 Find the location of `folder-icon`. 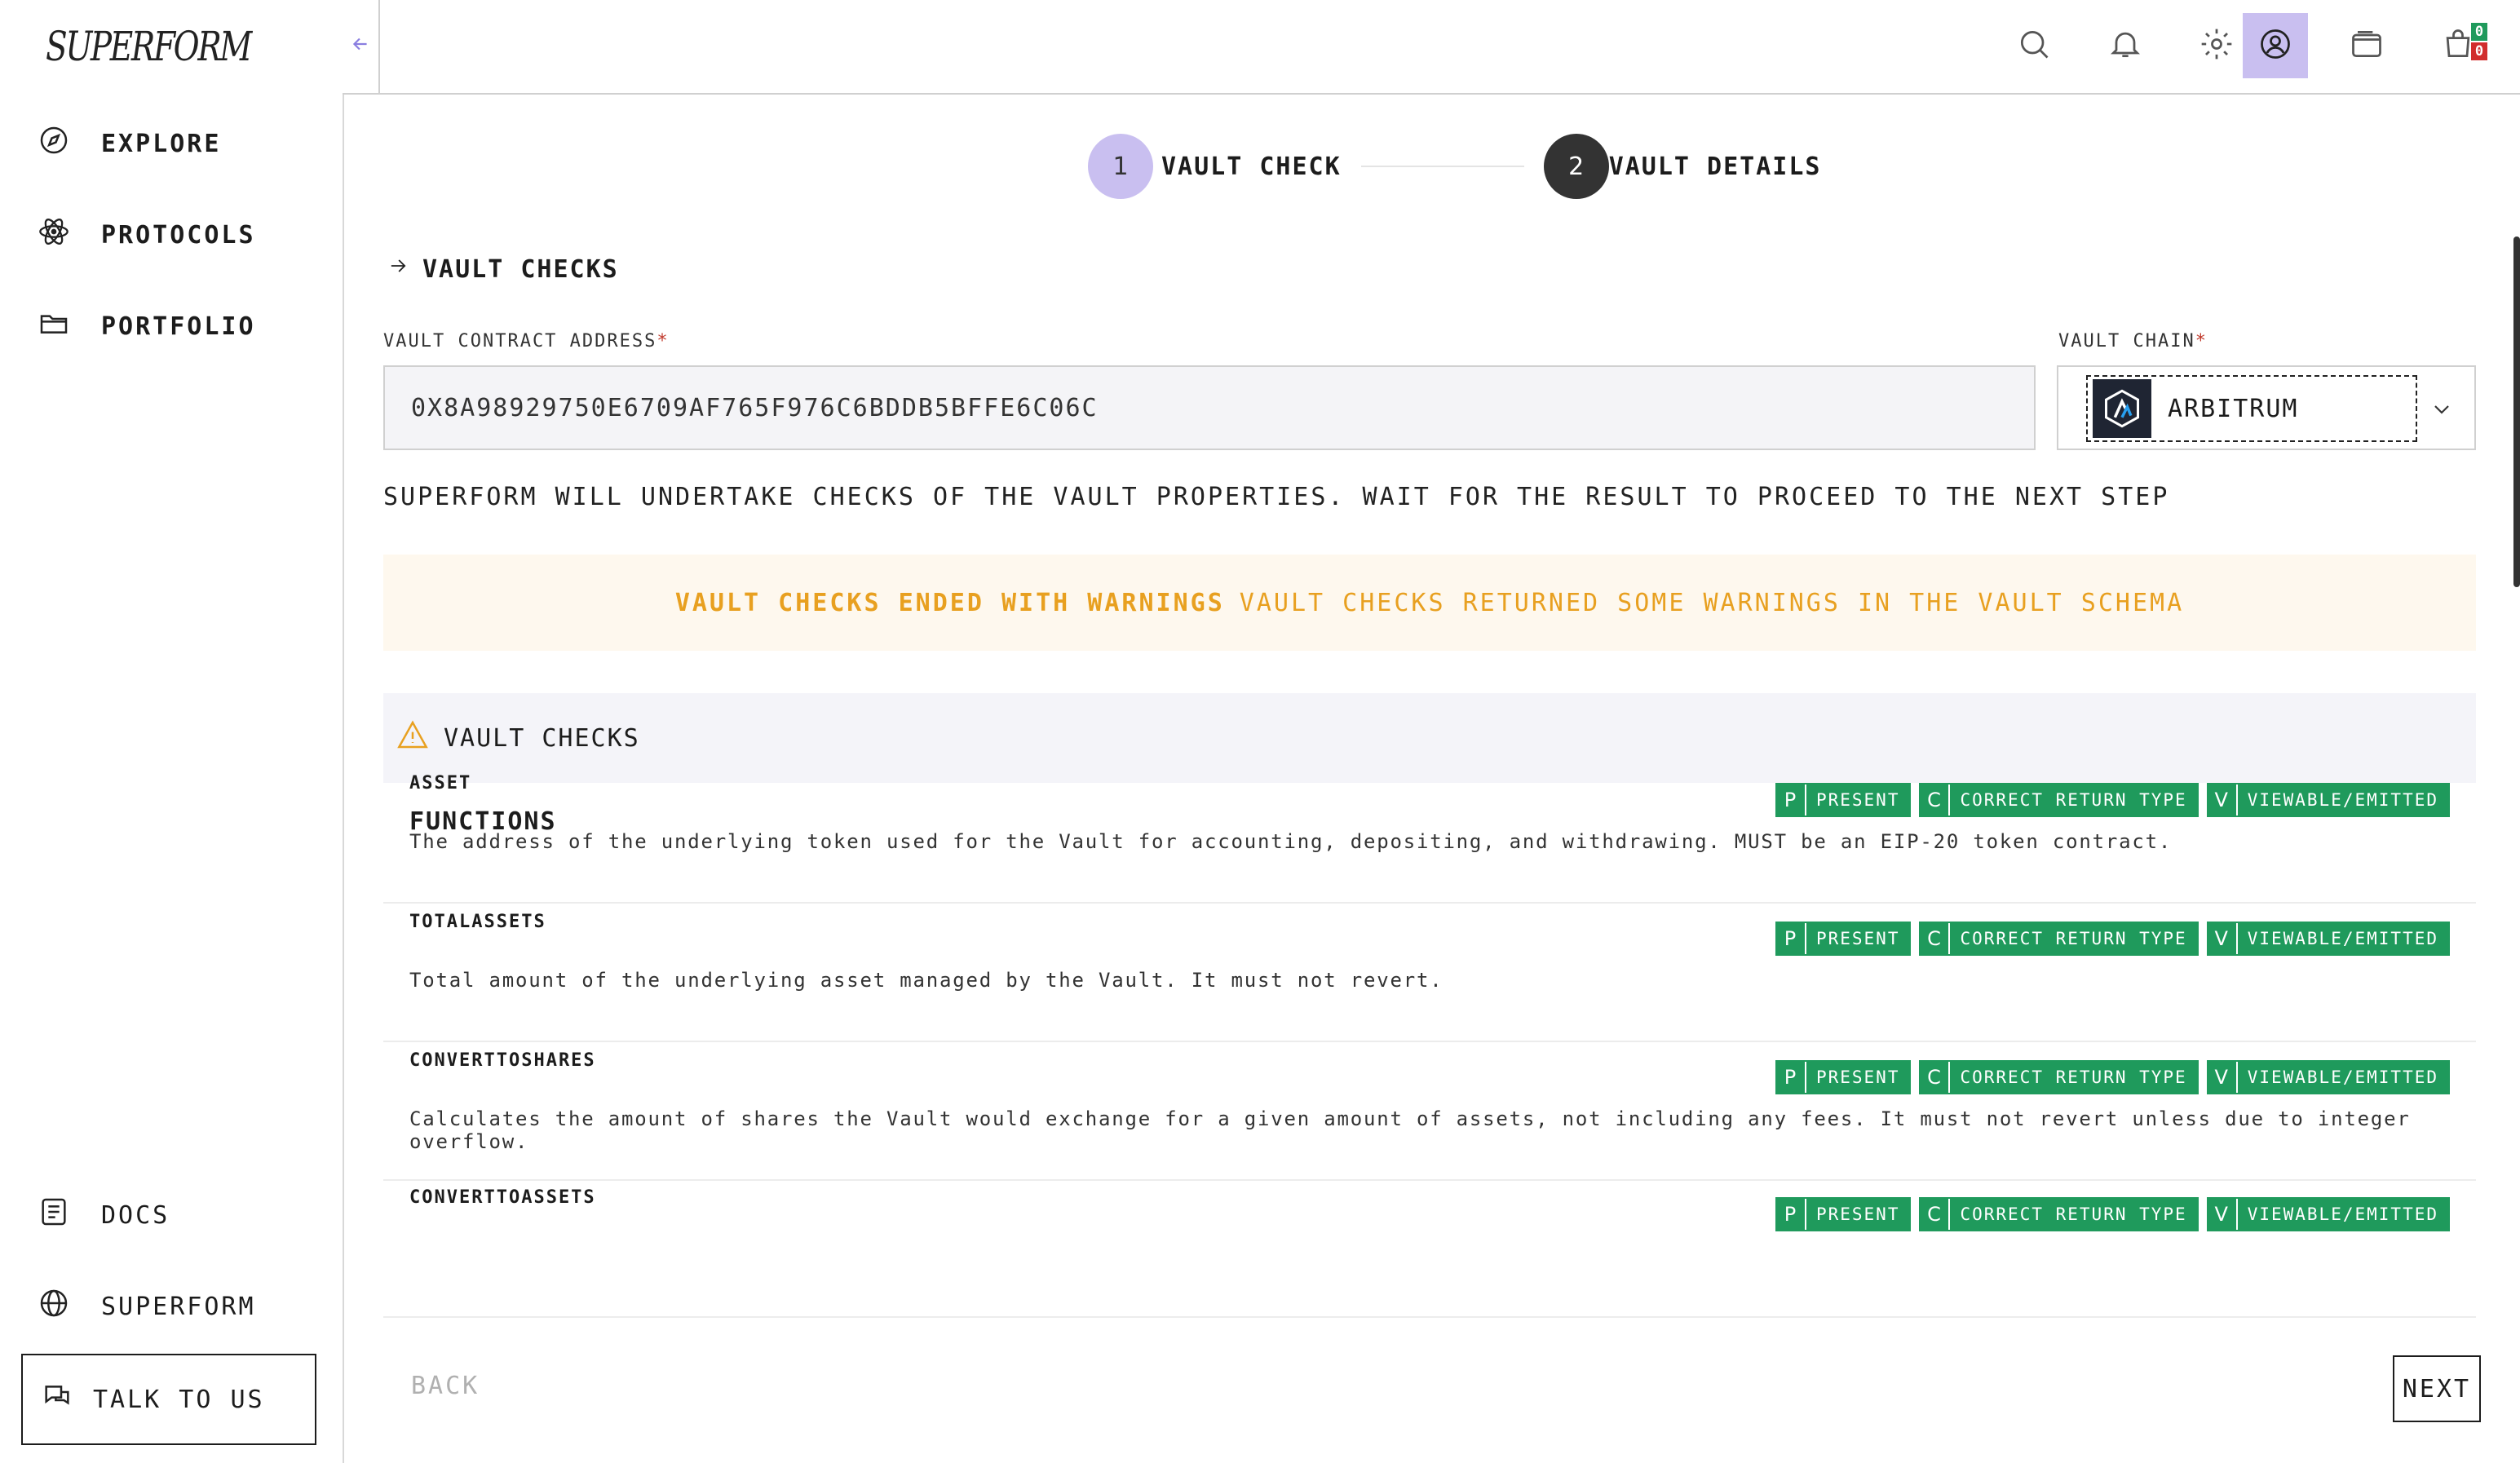

folder-icon is located at coordinates (54, 326).